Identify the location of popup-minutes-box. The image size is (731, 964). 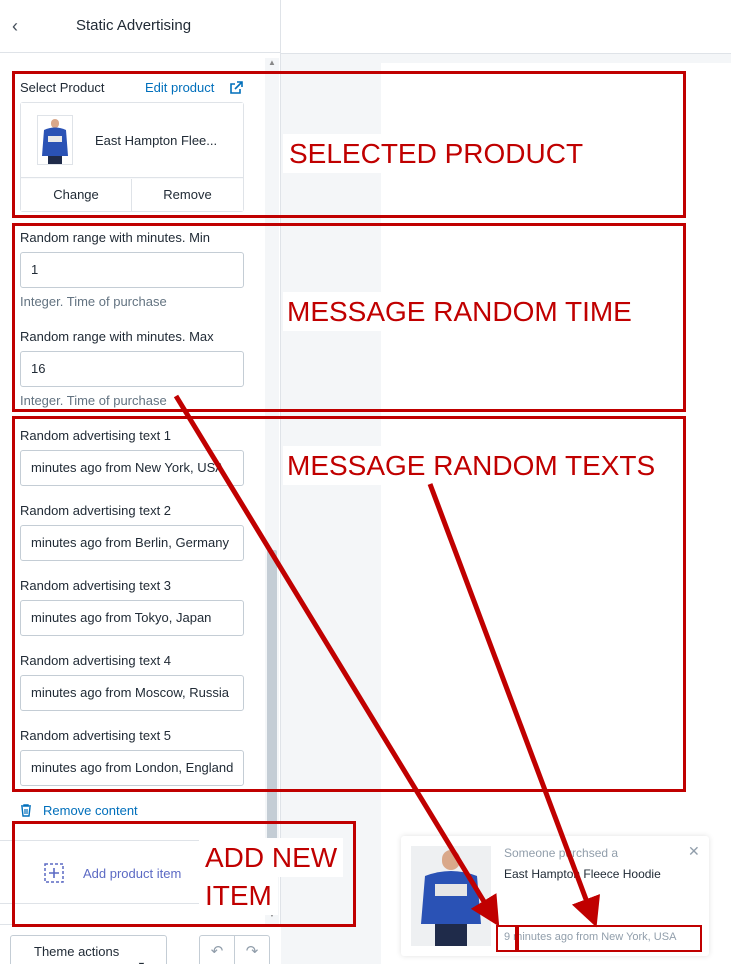
(506, 938).